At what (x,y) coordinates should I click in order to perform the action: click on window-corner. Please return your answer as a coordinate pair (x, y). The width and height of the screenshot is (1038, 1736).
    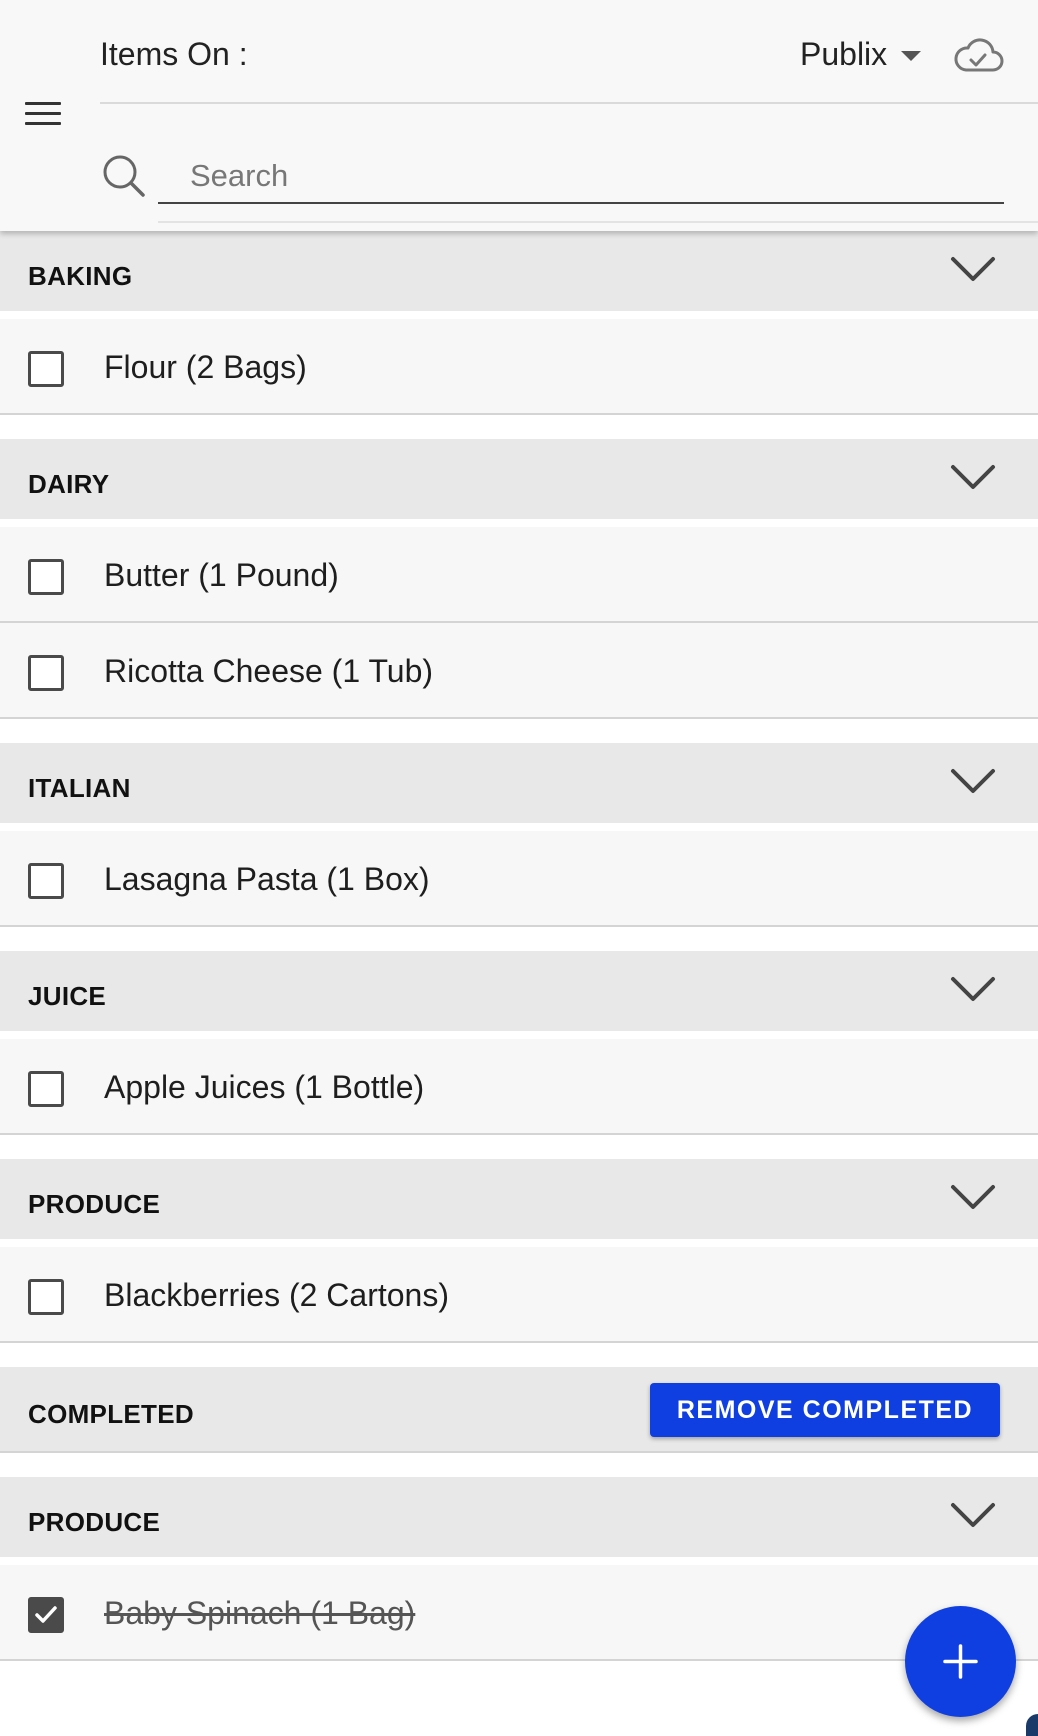
    Looking at the image, I should click on (1032, 1725).